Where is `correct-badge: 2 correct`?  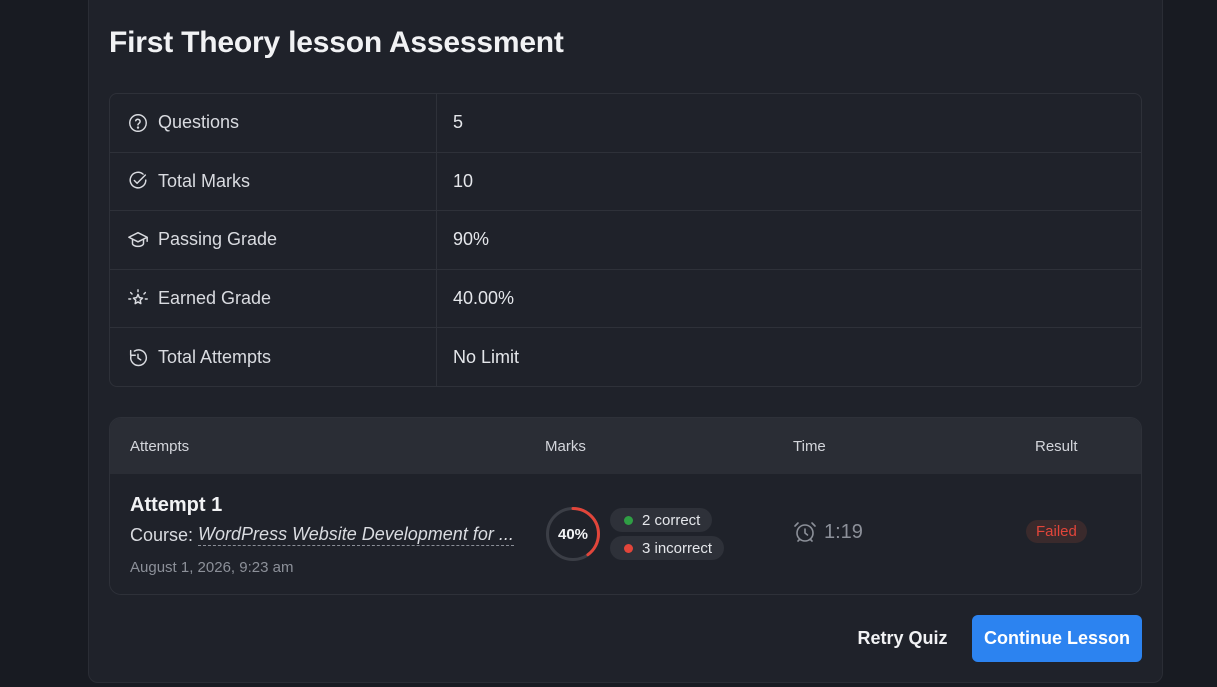
correct-badge: 2 correct is located at coordinates (661, 520).